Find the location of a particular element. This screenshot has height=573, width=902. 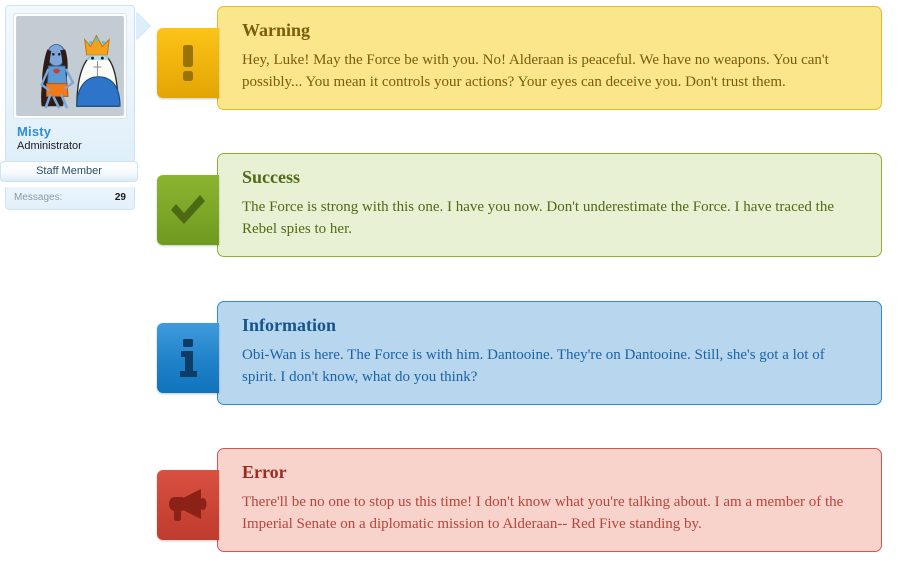

info-glyph is located at coordinates (188, 358).